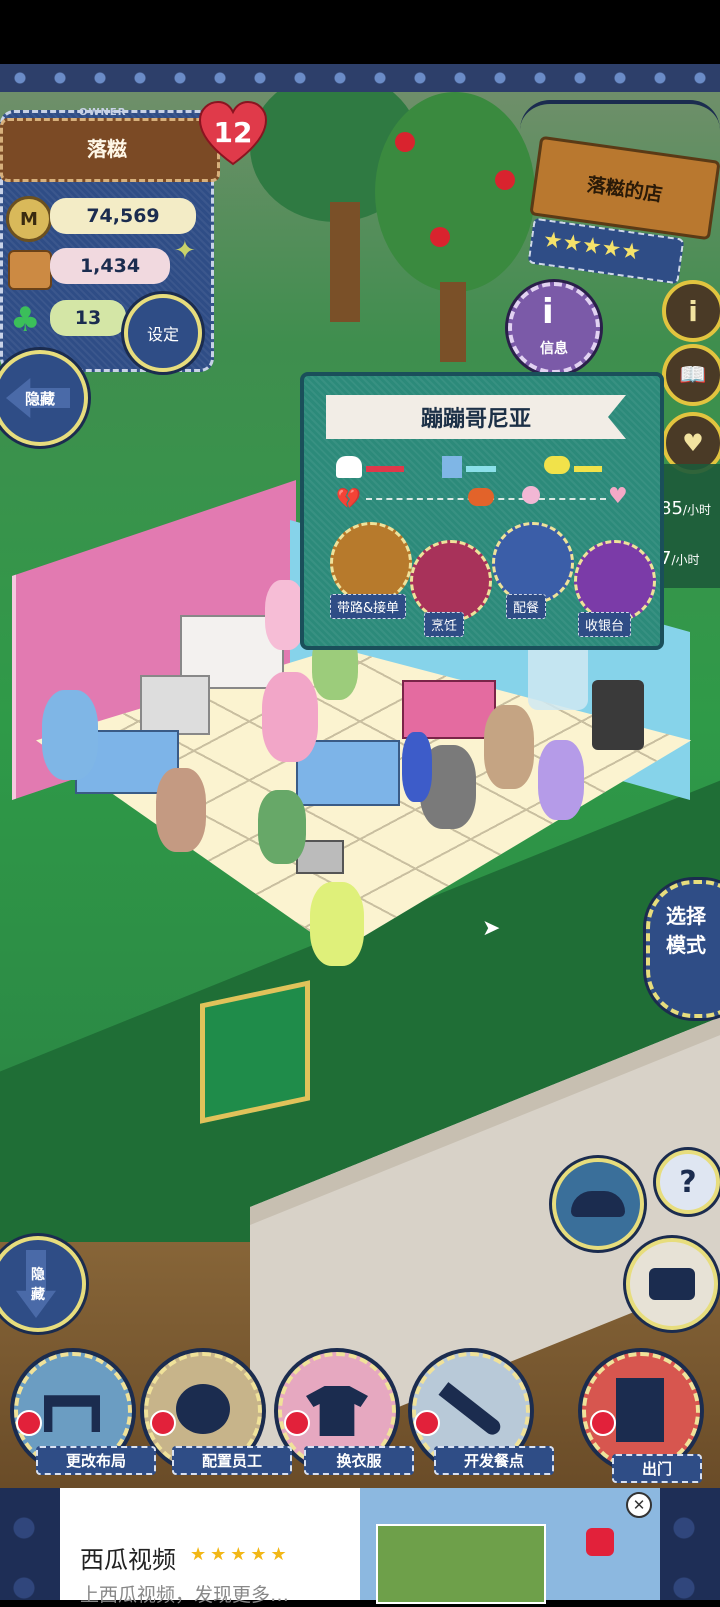 The height and width of the screenshot is (1607, 720). I want to click on skill-label: 收银台, so click(605, 624).